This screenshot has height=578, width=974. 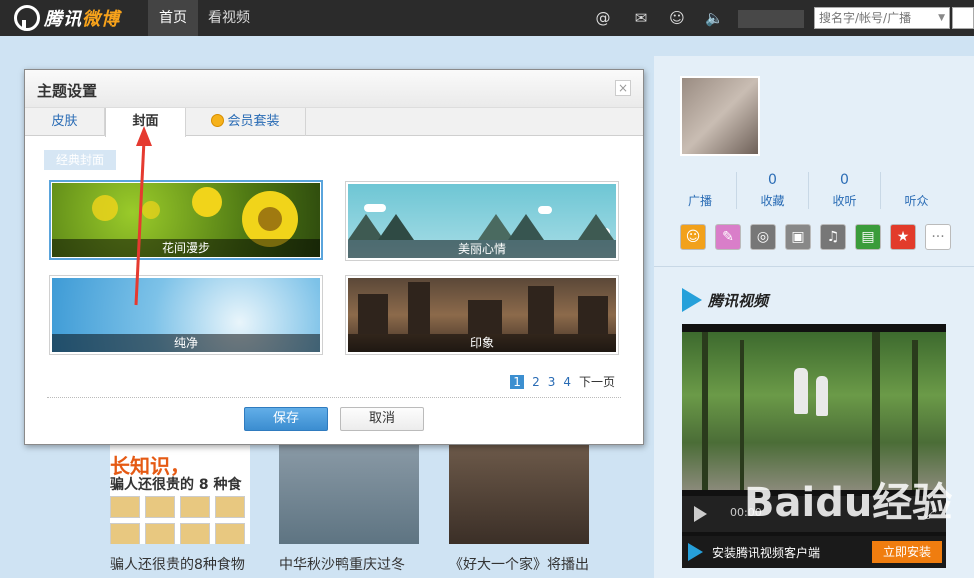 I want to click on news-title-family: 《好大一个家》将播出, so click(x=519, y=564).